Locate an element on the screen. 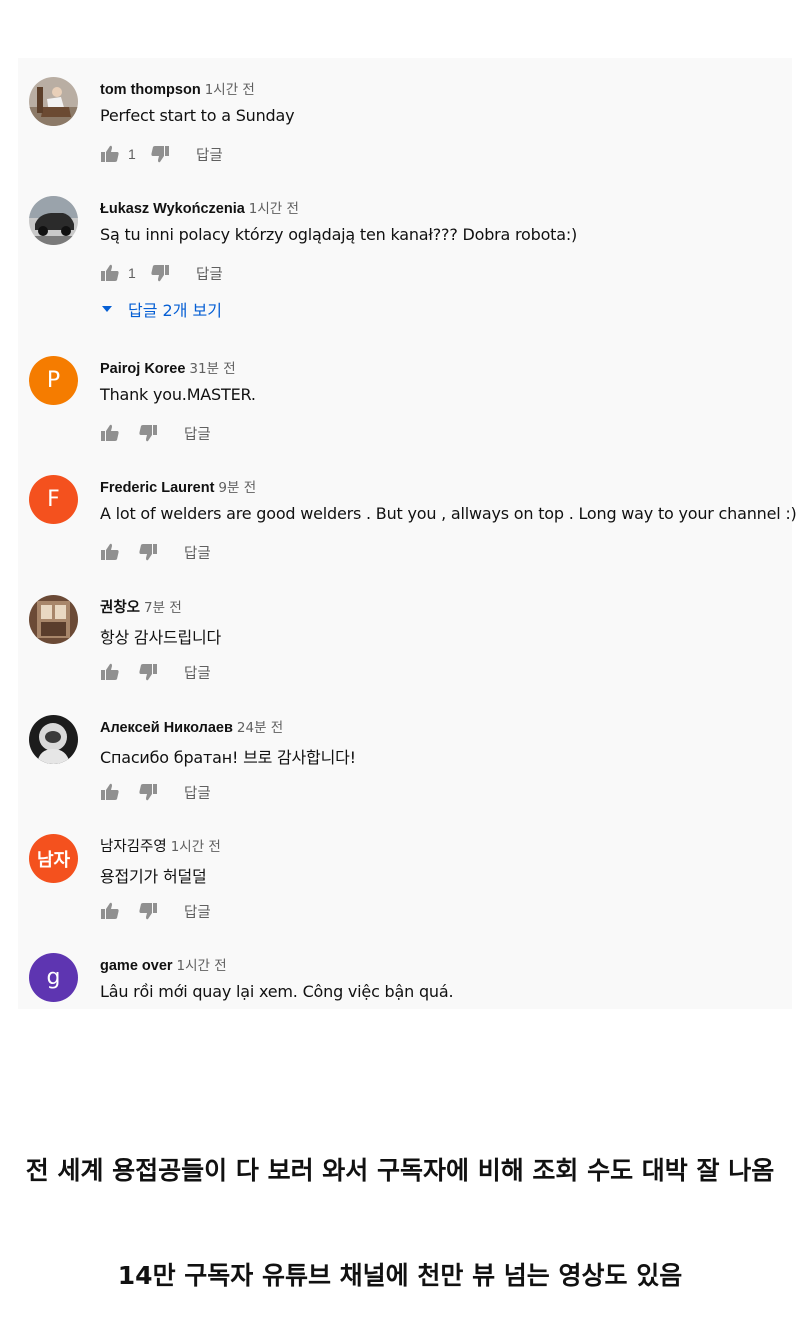 This screenshot has width=800, height=1317. avatar: g is located at coordinates (53, 977).